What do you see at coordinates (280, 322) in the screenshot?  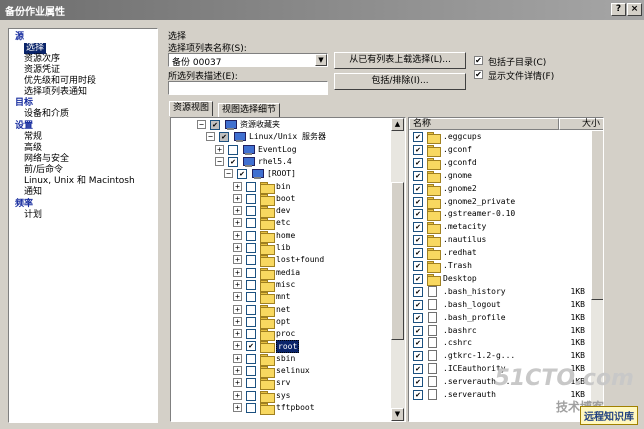 I see `tree-node: + opt` at bounding box center [280, 322].